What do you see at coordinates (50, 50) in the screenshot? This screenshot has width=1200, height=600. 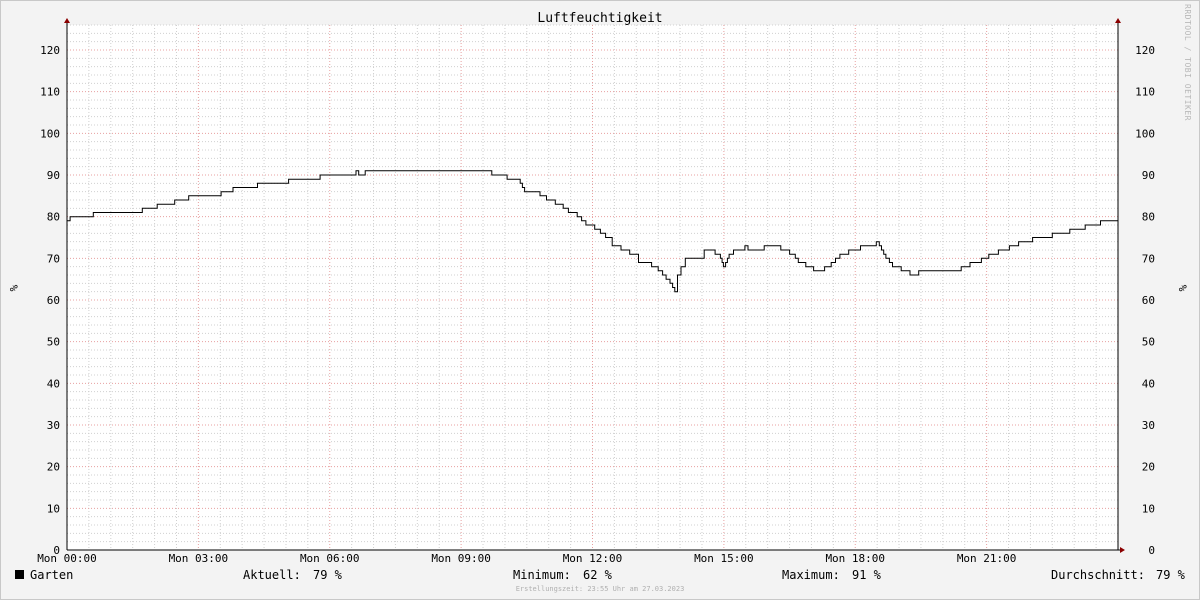 I see `y-tick-label-left: 120` at bounding box center [50, 50].